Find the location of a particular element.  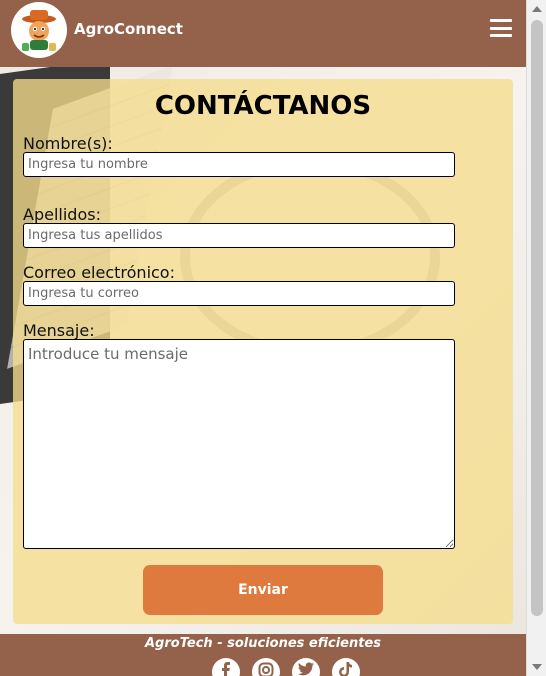

scrollbar-thumb is located at coordinates (537, 318).